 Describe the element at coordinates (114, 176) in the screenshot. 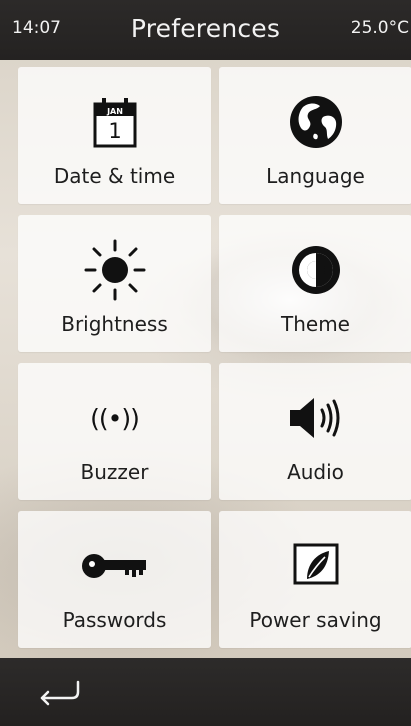

I see `date-time-label: Date & time` at that location.